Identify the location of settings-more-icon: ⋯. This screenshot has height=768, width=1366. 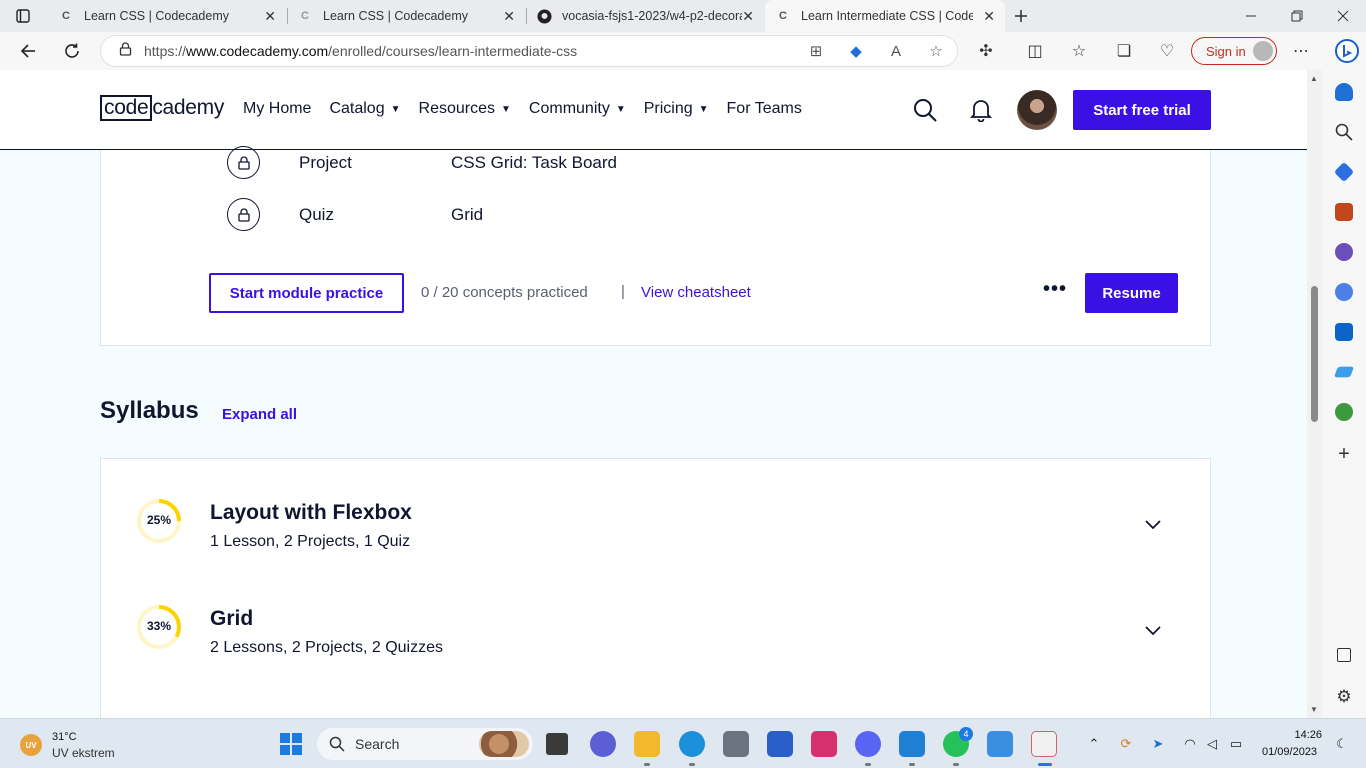
(1301, 51).